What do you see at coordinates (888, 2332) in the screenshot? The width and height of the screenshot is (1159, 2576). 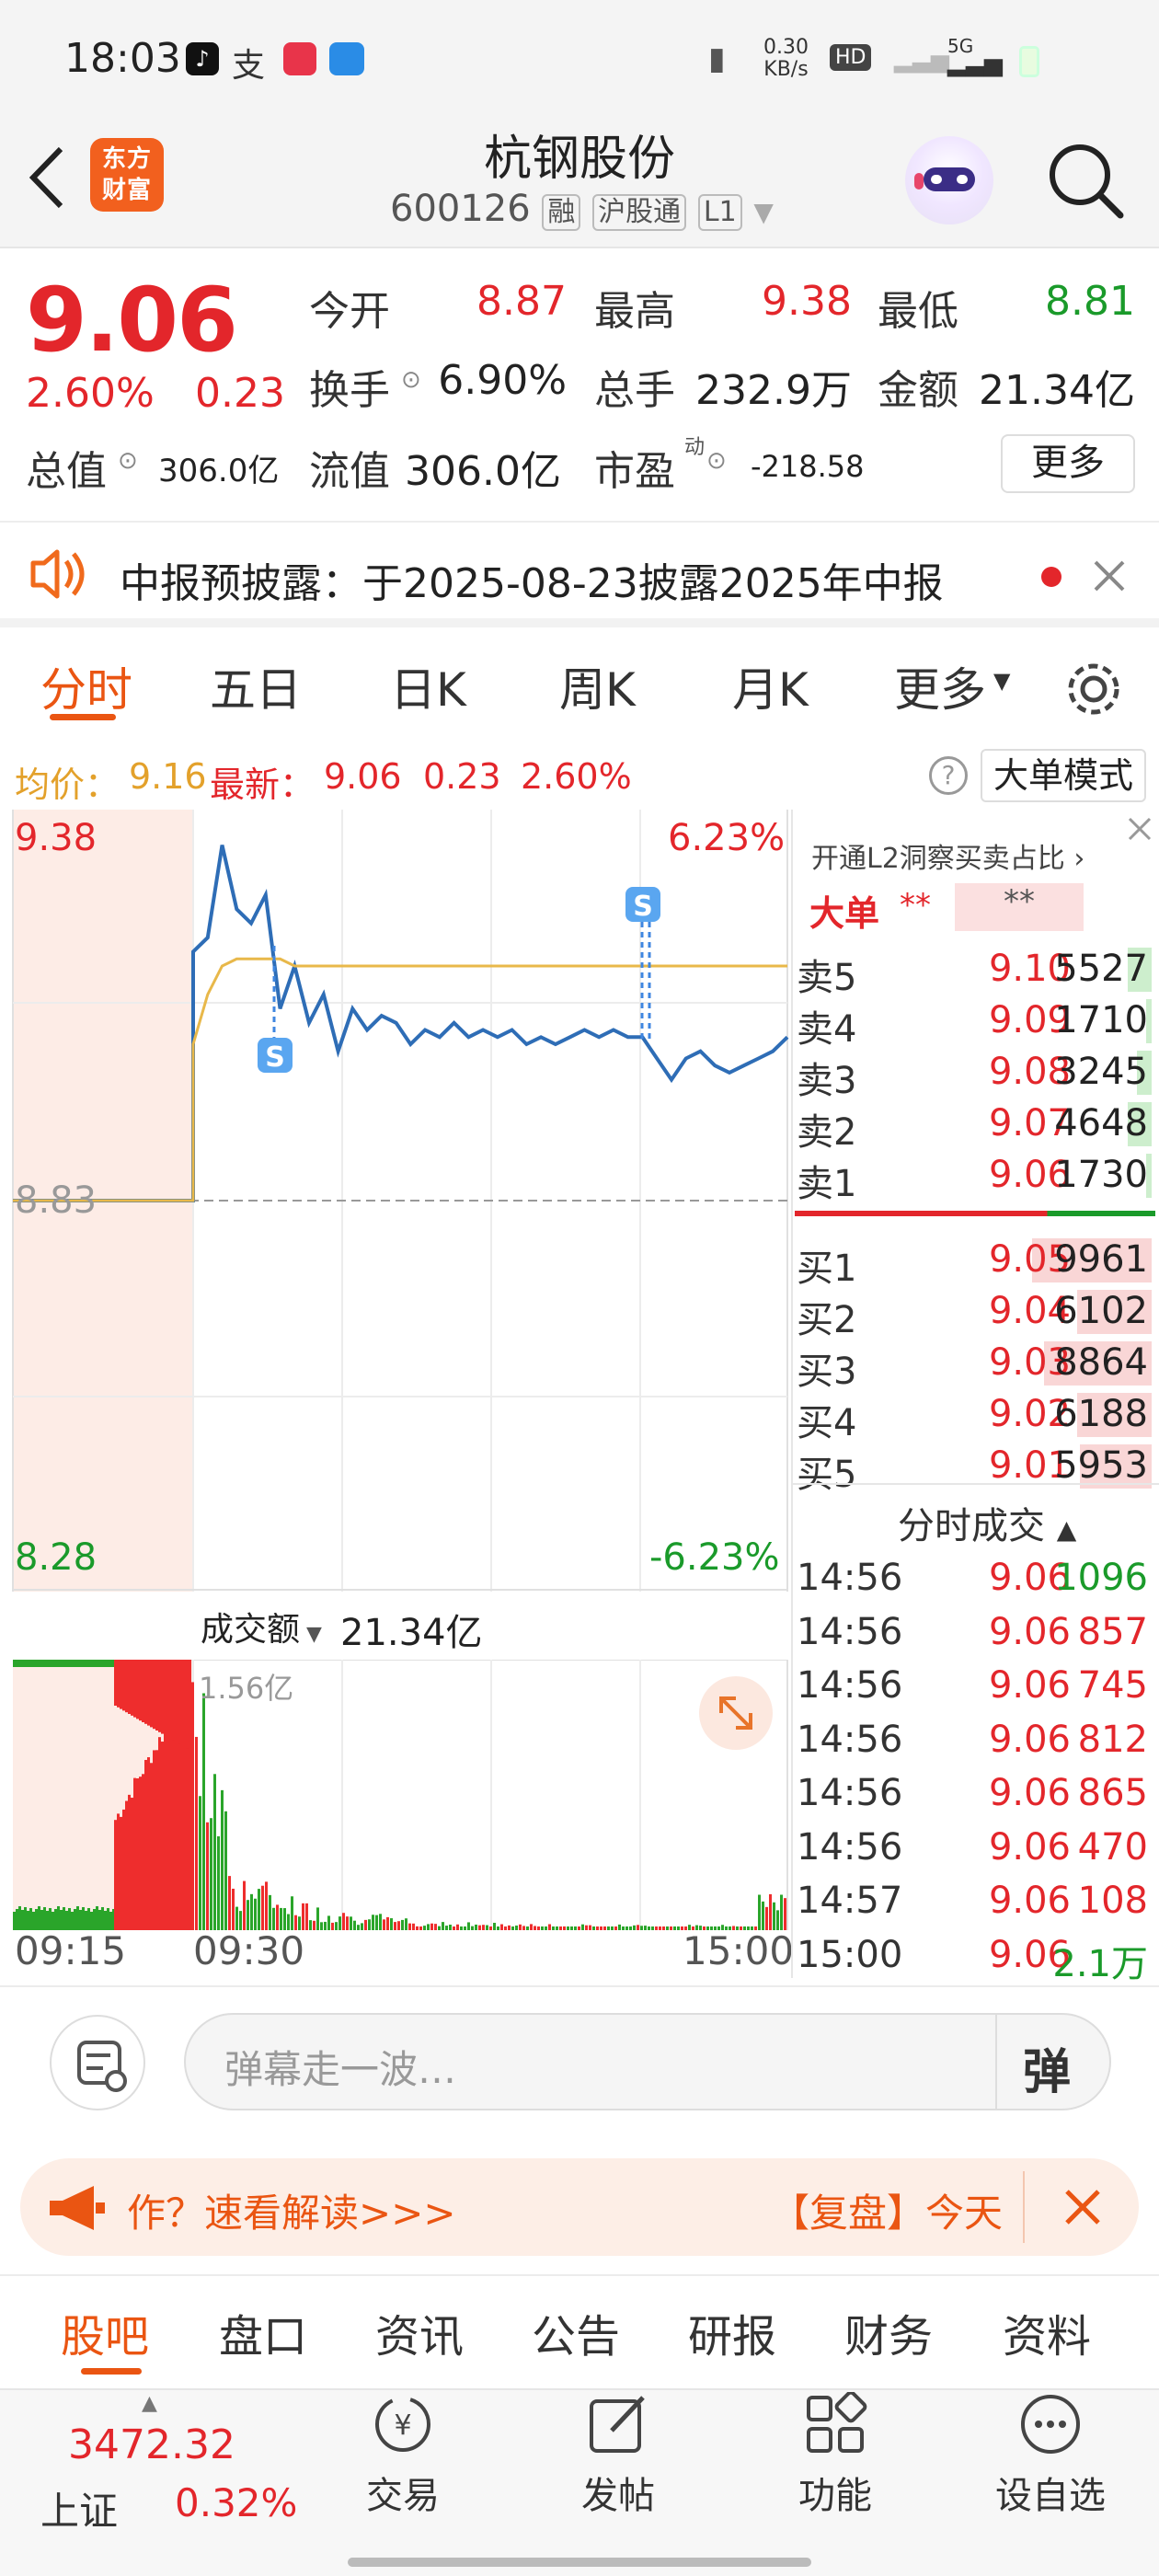 I see `tab-financials: 财务` at bounding box center [888, 2332].